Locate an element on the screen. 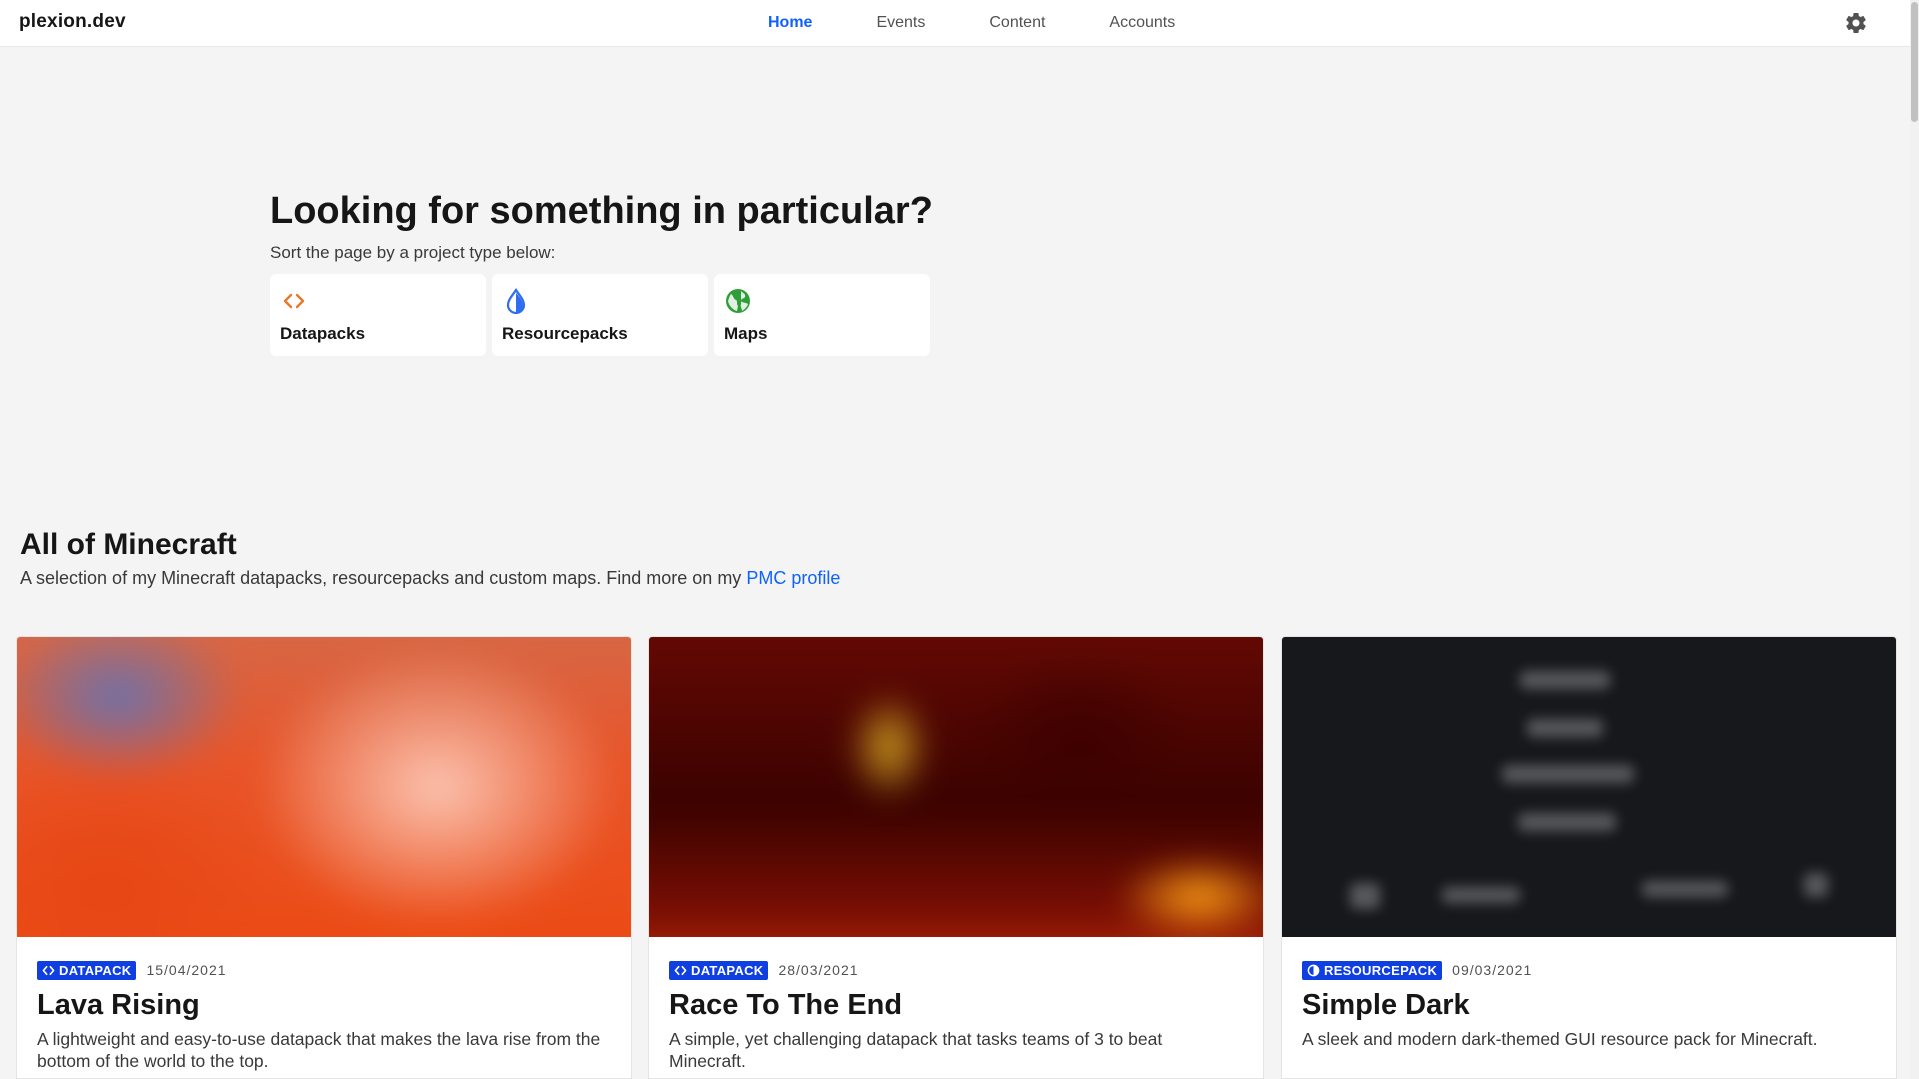 The width and height of the screenshot is (1919, 1079). nav-events: Events is located at coordinates (900, 23).